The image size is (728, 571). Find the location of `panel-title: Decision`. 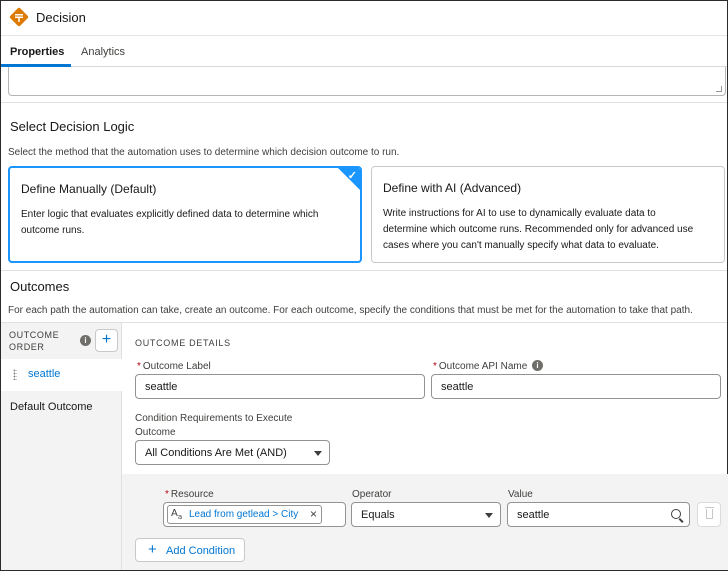

panel-title: Decision is located at coordinates (61, 17).